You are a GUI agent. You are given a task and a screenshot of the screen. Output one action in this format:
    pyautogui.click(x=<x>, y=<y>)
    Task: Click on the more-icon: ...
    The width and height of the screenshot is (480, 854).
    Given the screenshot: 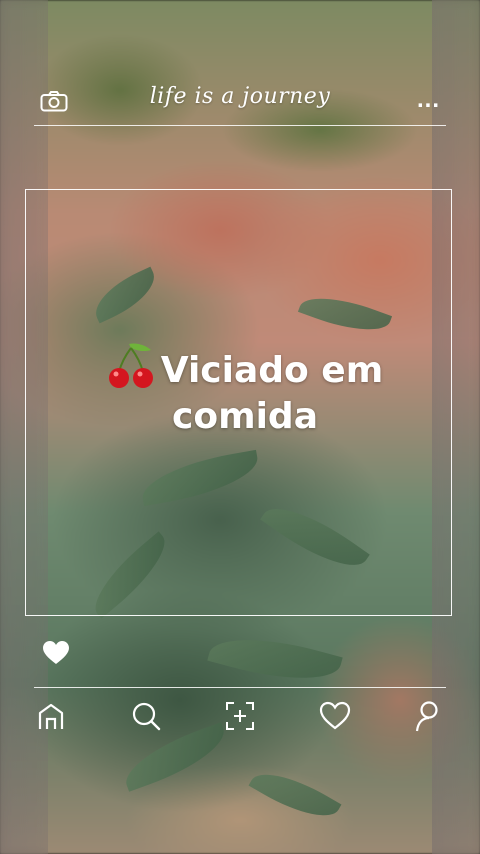 What is the action you would take?
    pyautogui.click(x=428, y=100)
    